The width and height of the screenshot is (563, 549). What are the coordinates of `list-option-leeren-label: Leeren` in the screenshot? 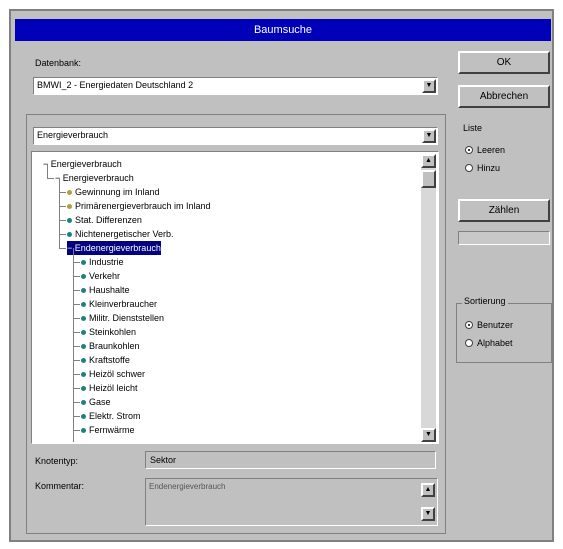 It's located at (491, 150).